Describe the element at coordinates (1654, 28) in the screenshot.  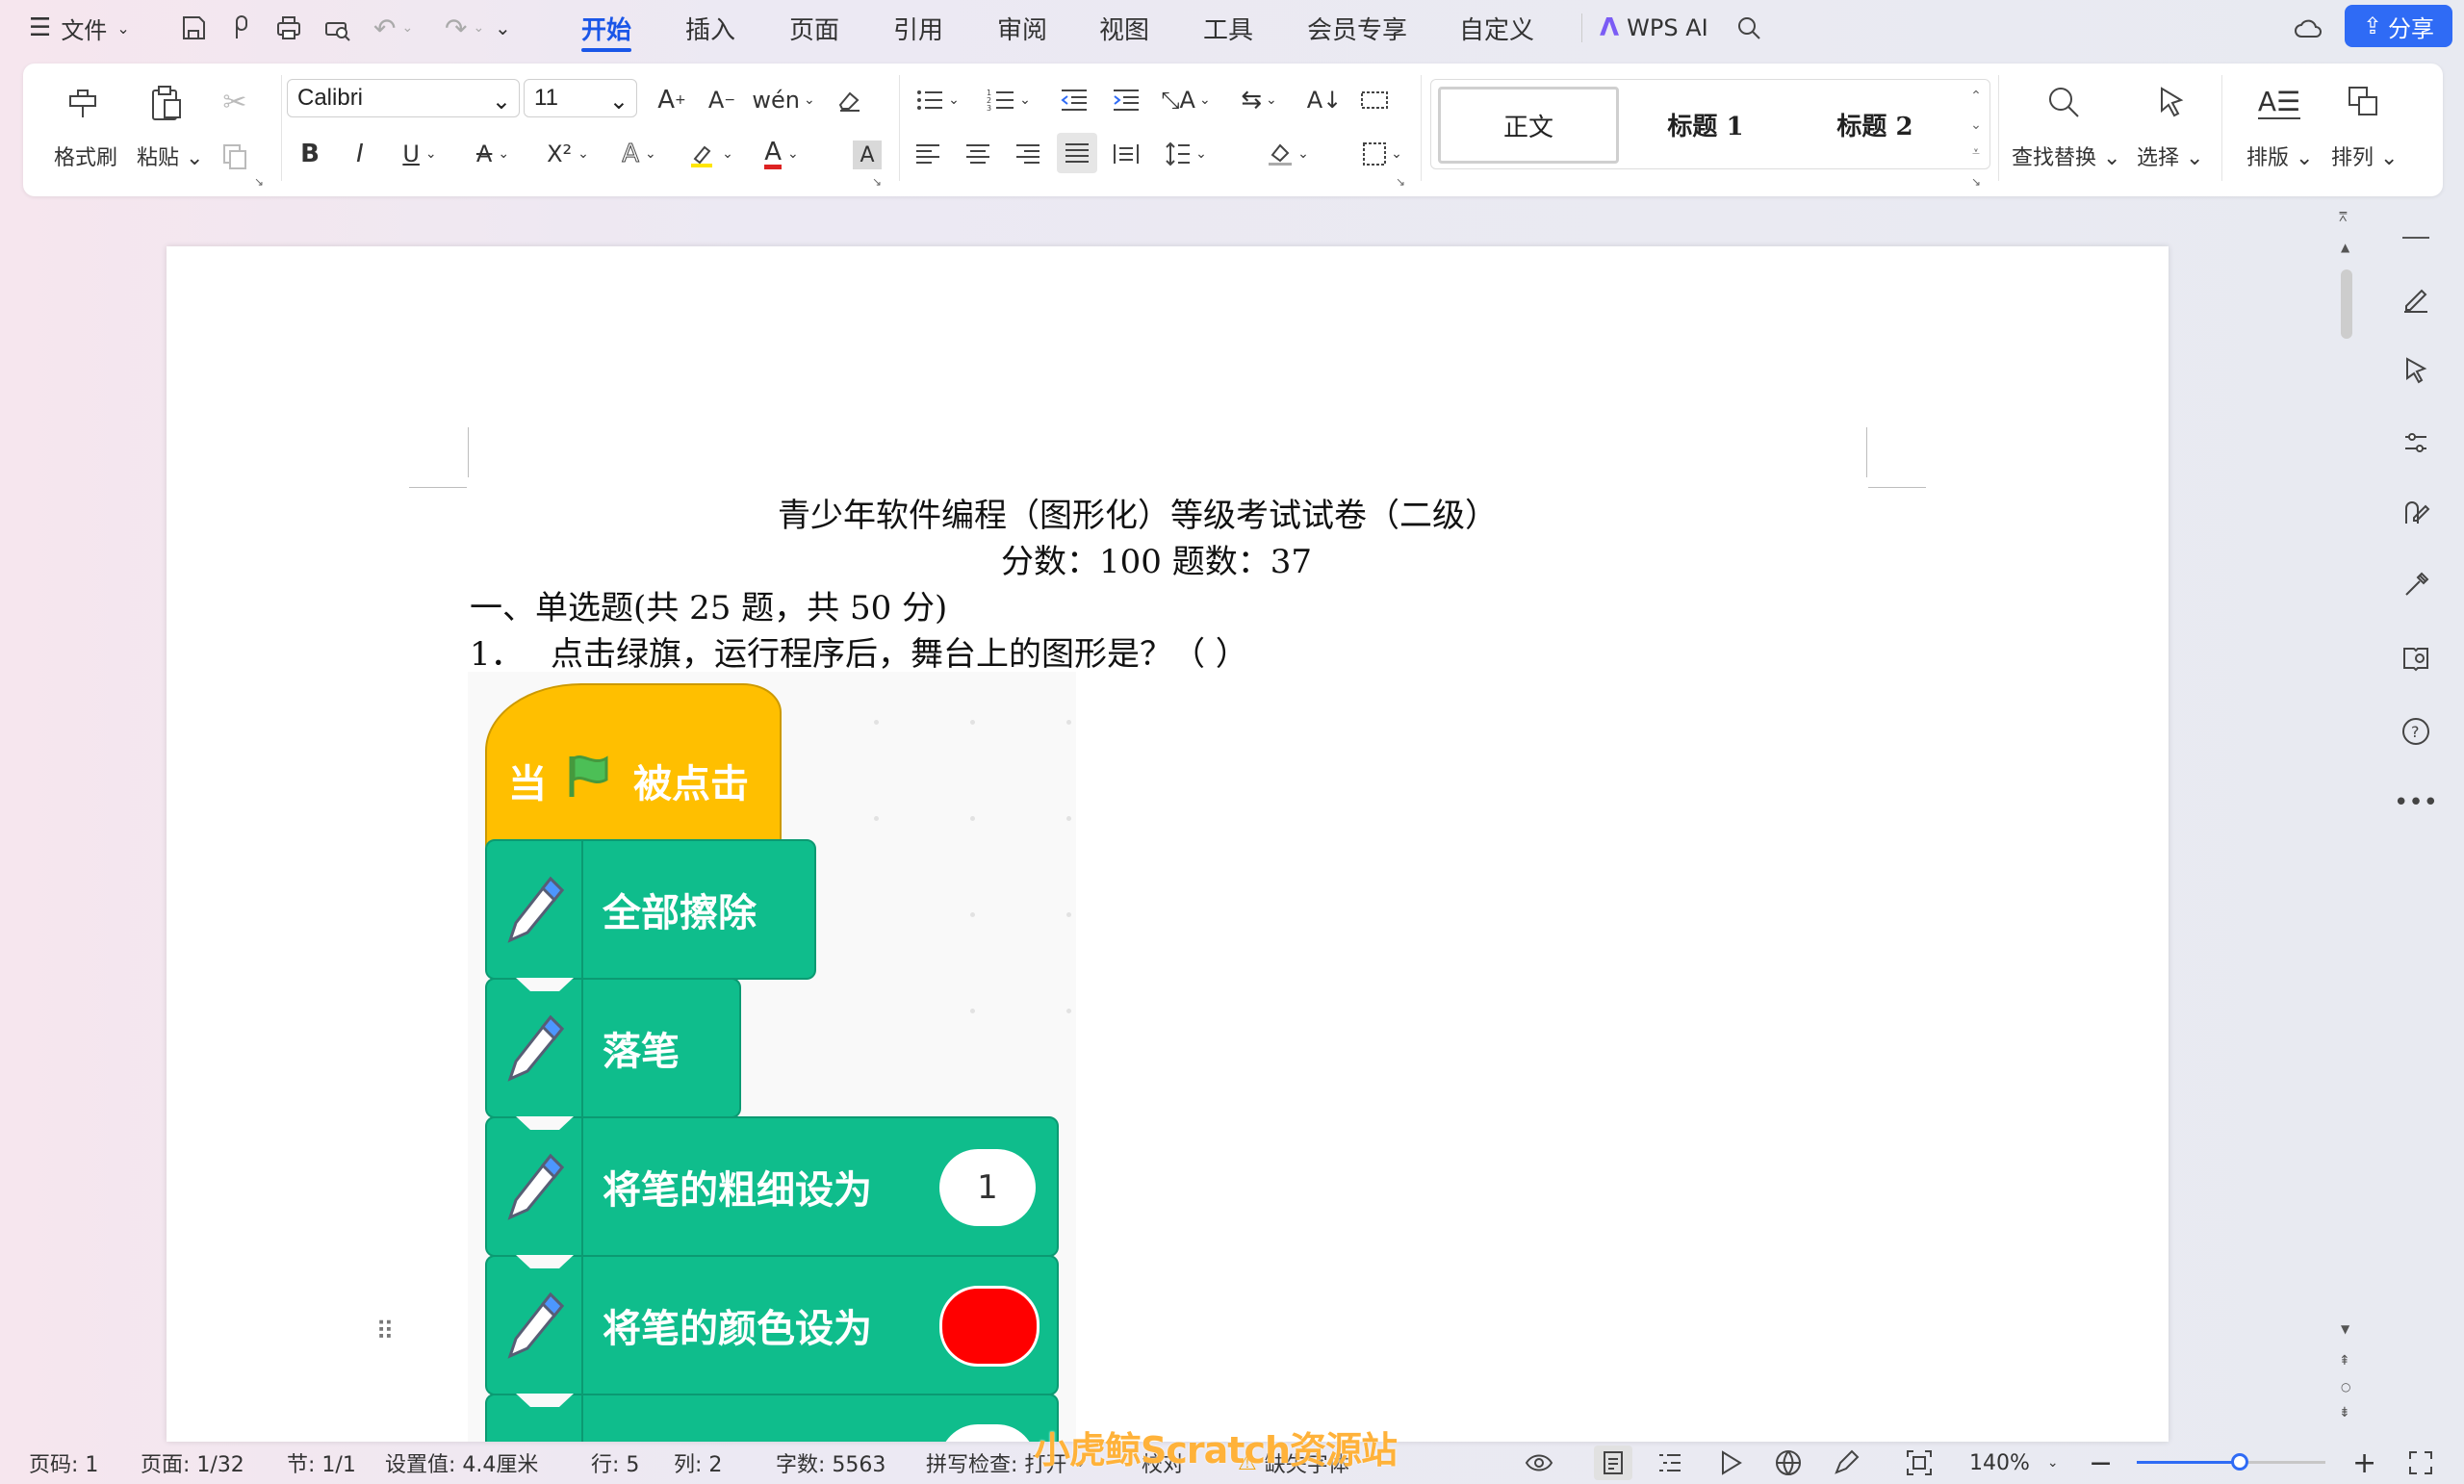
I see `wps-ai-button: Λ WPS AI` at that location.